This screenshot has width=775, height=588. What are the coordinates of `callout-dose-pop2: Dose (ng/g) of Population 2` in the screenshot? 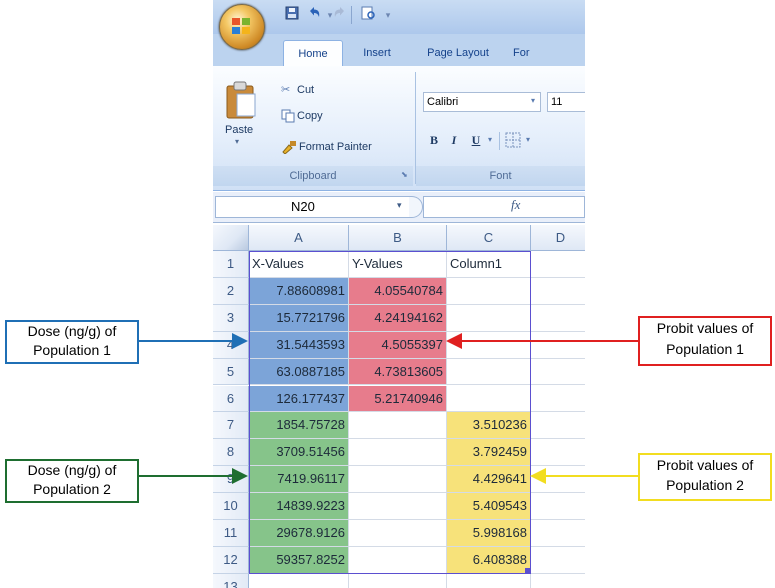 It's located at (72, 481).